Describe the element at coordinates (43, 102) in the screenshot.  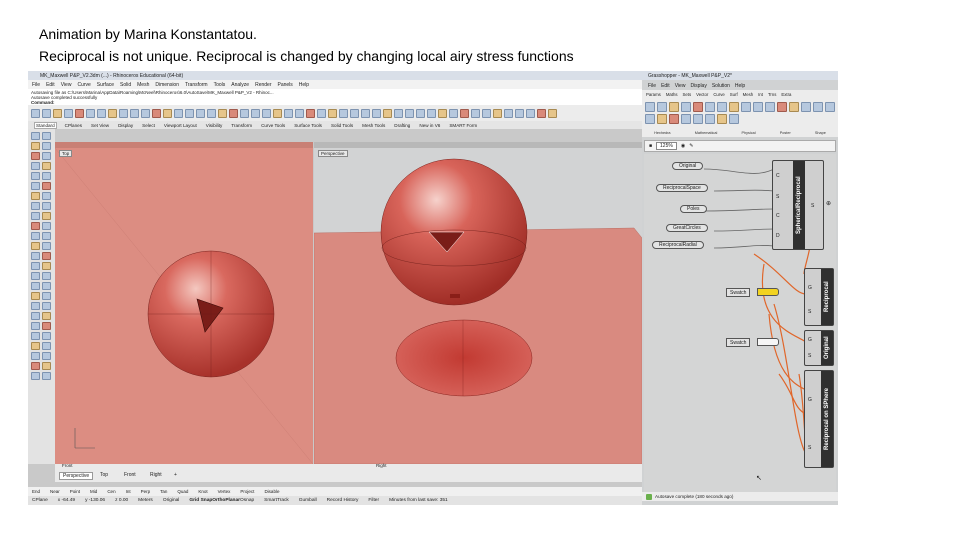
I see `command-prompt: Command:` at that location.